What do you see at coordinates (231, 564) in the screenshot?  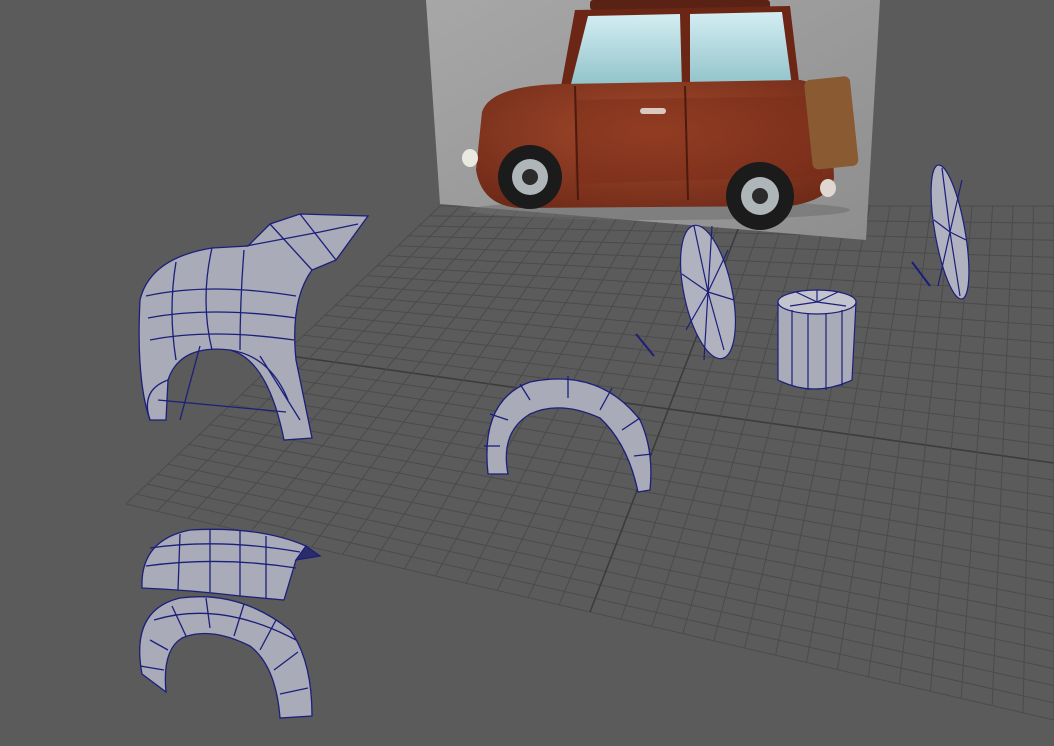 I see `front-fender-top-mesh` at bounding box center [231, 564].